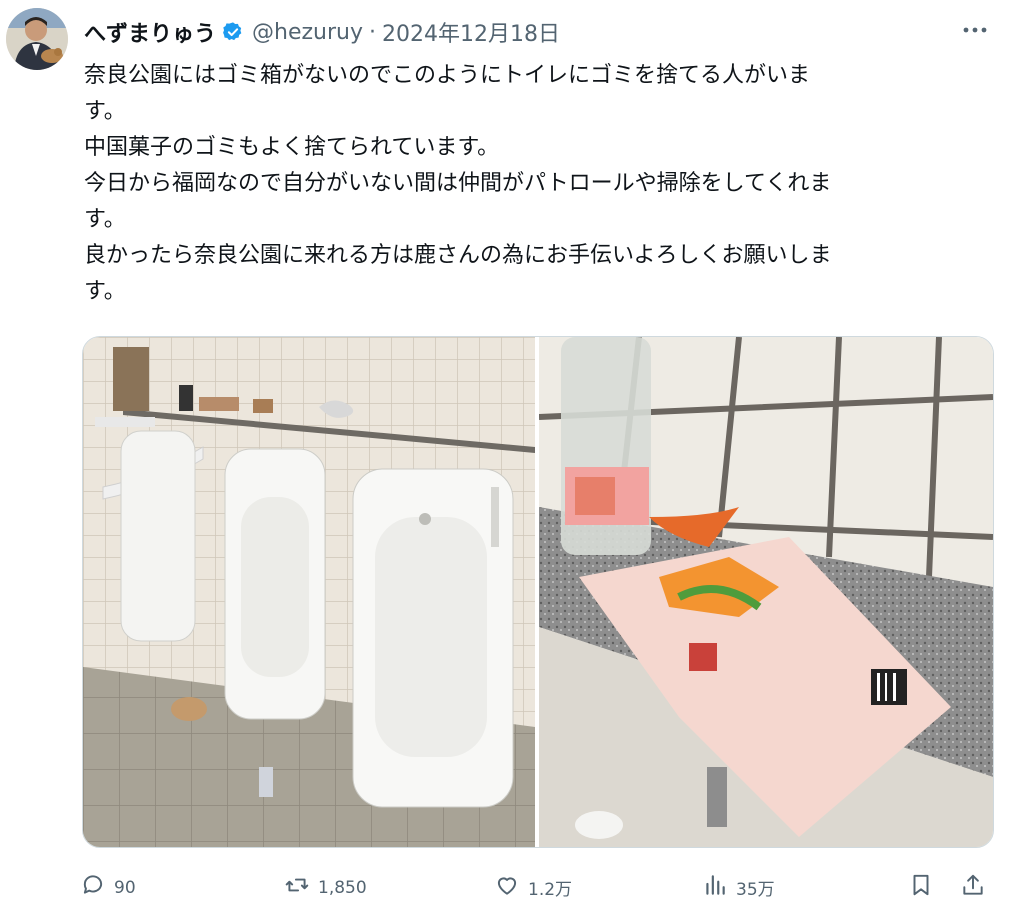 The width and height of the screenshot is (1024, 910). Describe the element at coordinates (447, 75) in the screenshot. I see `tweet-line: 奈良公園にはゴミ箱がないのでこのようにトイレにゴミを捨てる人がいま` at that location.